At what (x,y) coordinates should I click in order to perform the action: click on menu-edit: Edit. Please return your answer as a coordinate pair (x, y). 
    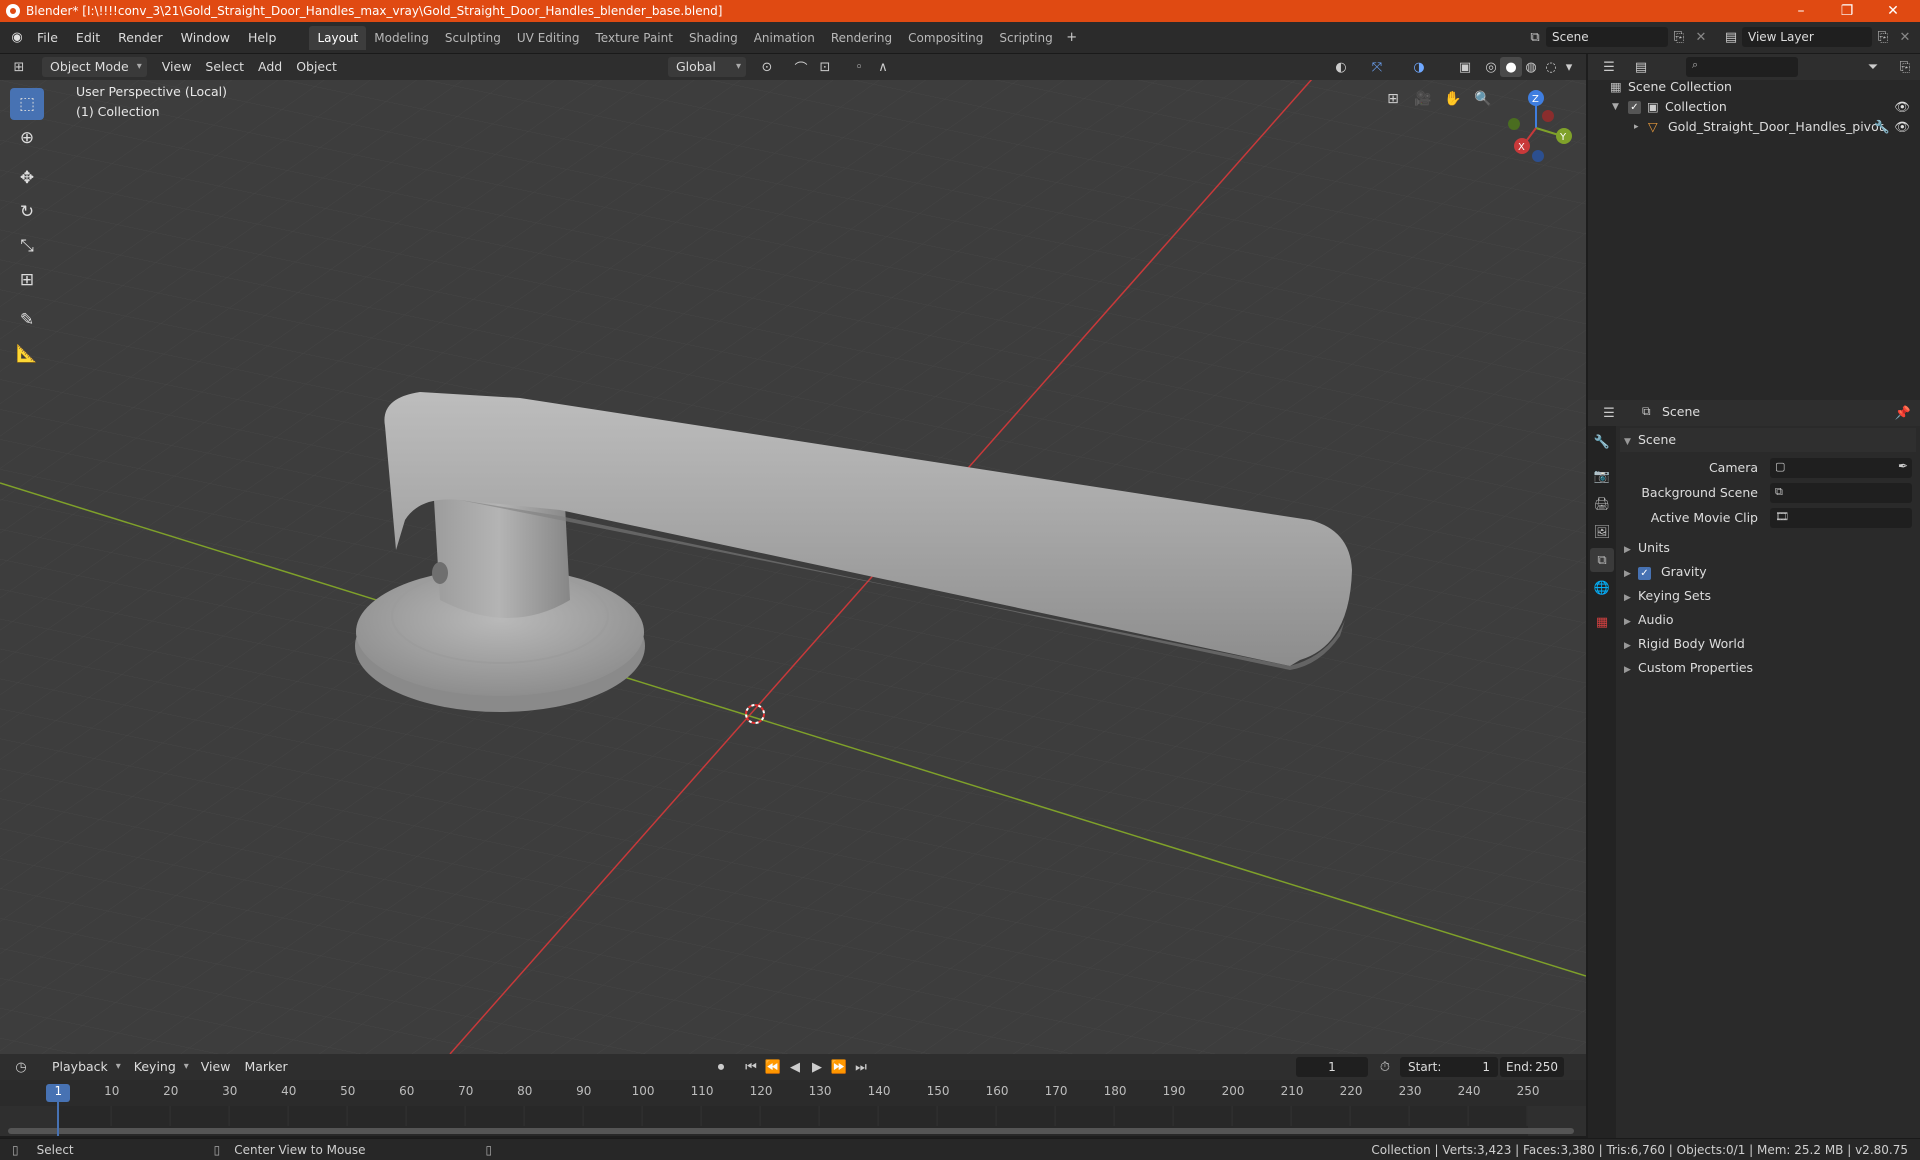
    Looking at the image, I should click on (88, 38).